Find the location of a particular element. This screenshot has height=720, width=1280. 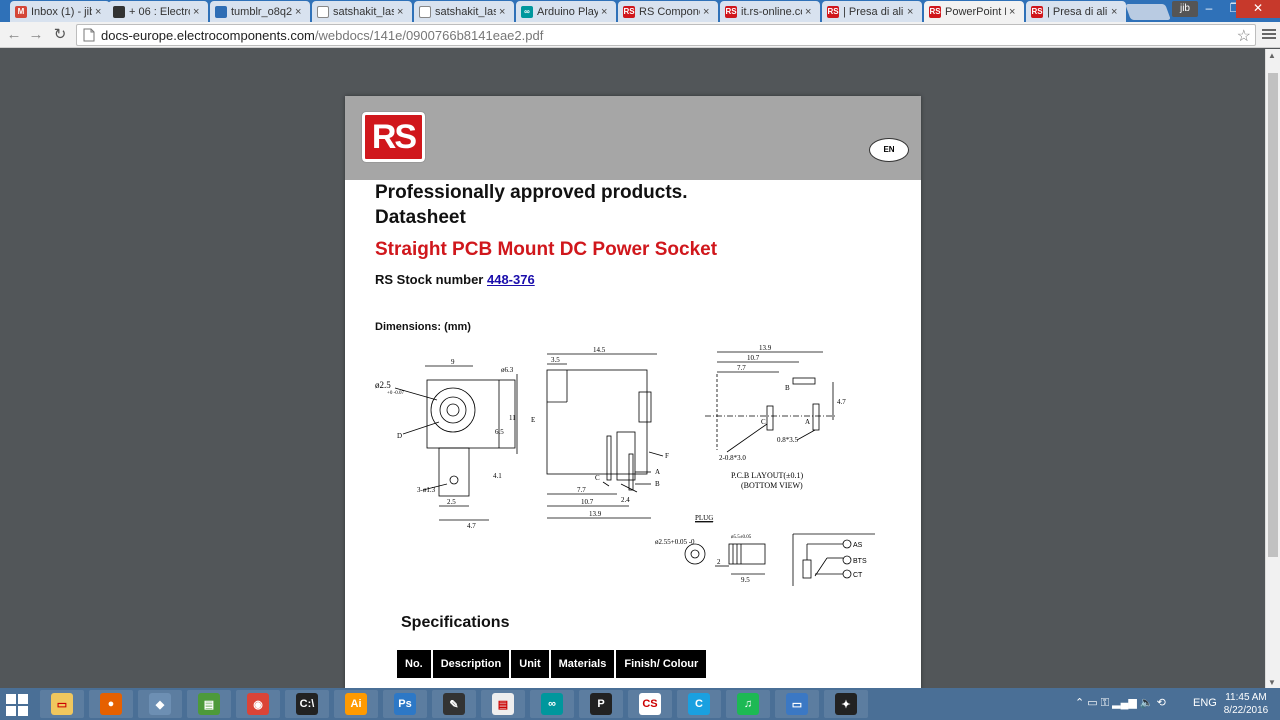

inkscape-icon: ✎ is located at coordinates (454, 704).